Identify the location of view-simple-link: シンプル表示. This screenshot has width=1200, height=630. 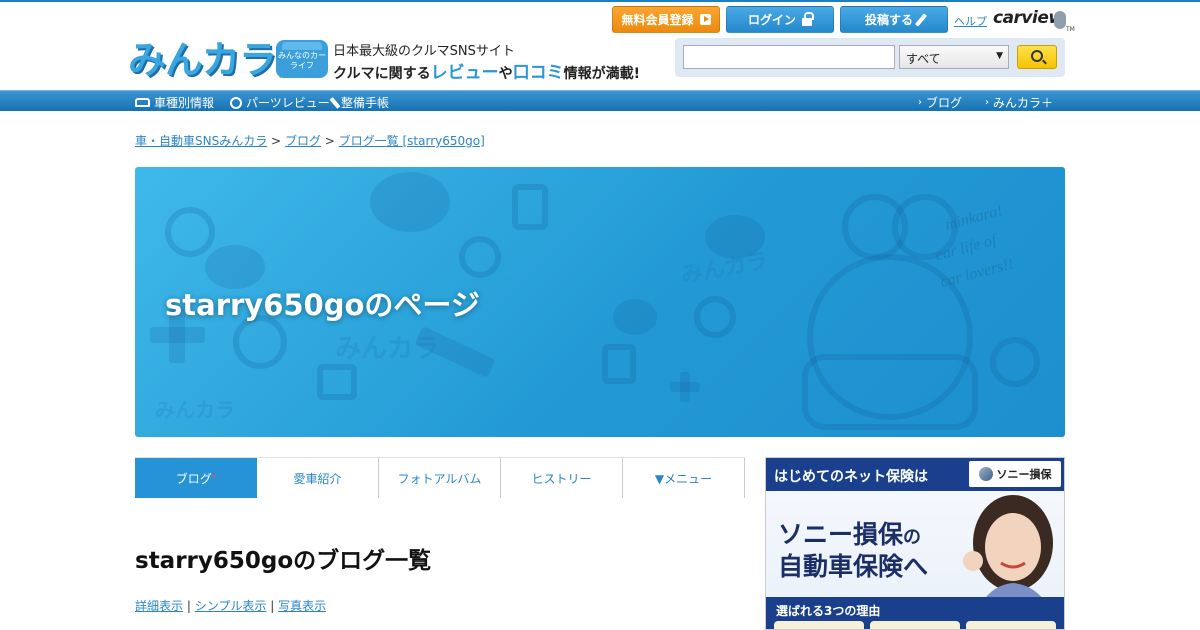
(231, 606).